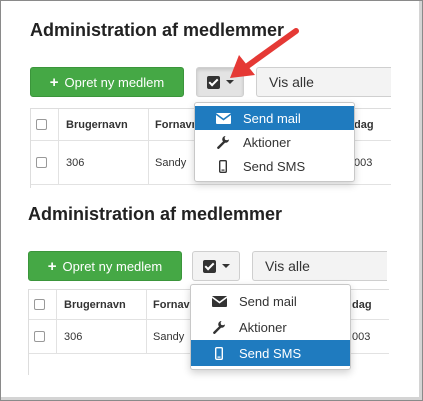 The height and width of the screenshot is (401, 423). I want to click on bulk-action-dropdown-button, so click(216, 266).